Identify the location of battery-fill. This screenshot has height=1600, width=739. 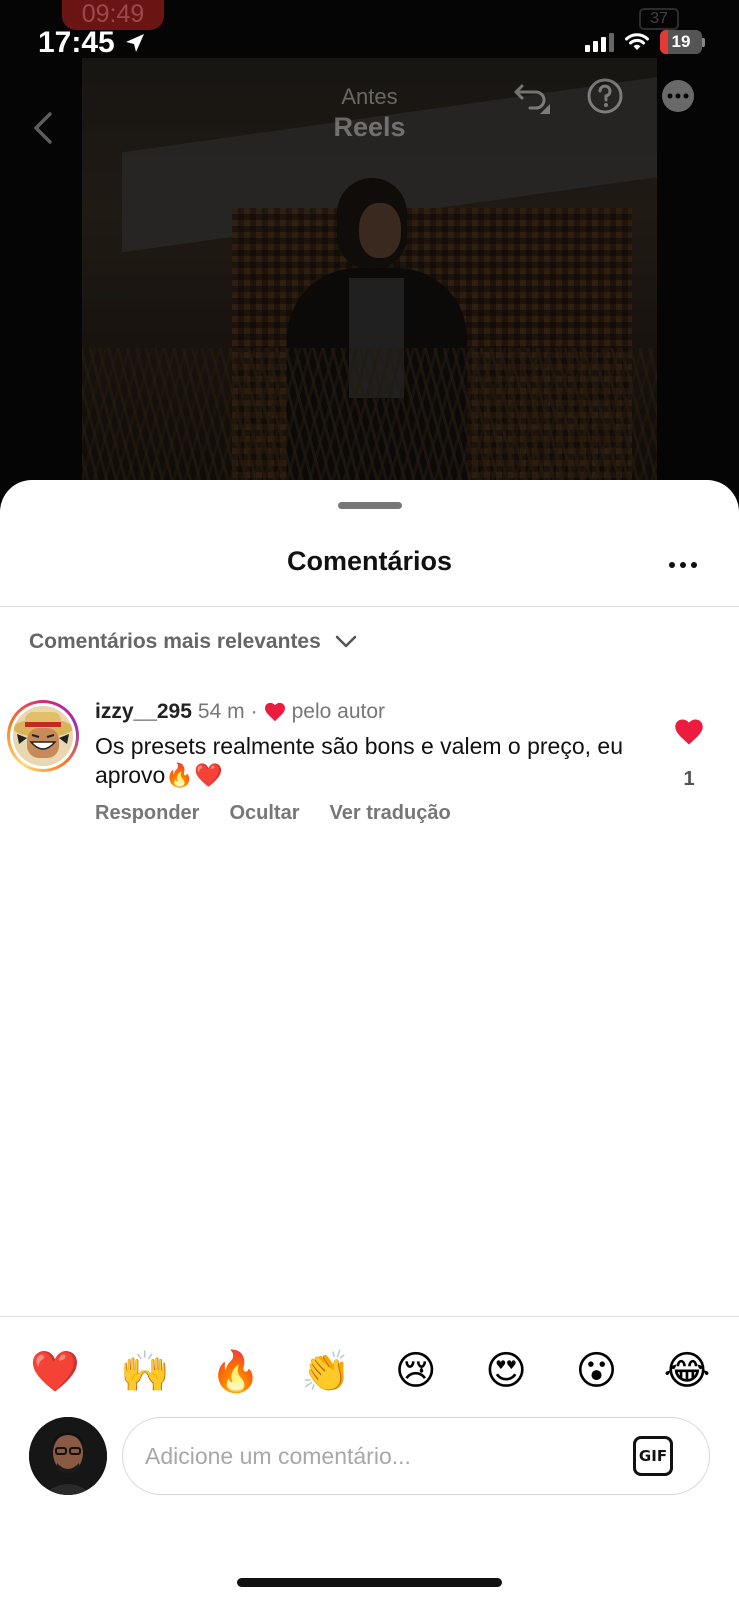
(664, 42).